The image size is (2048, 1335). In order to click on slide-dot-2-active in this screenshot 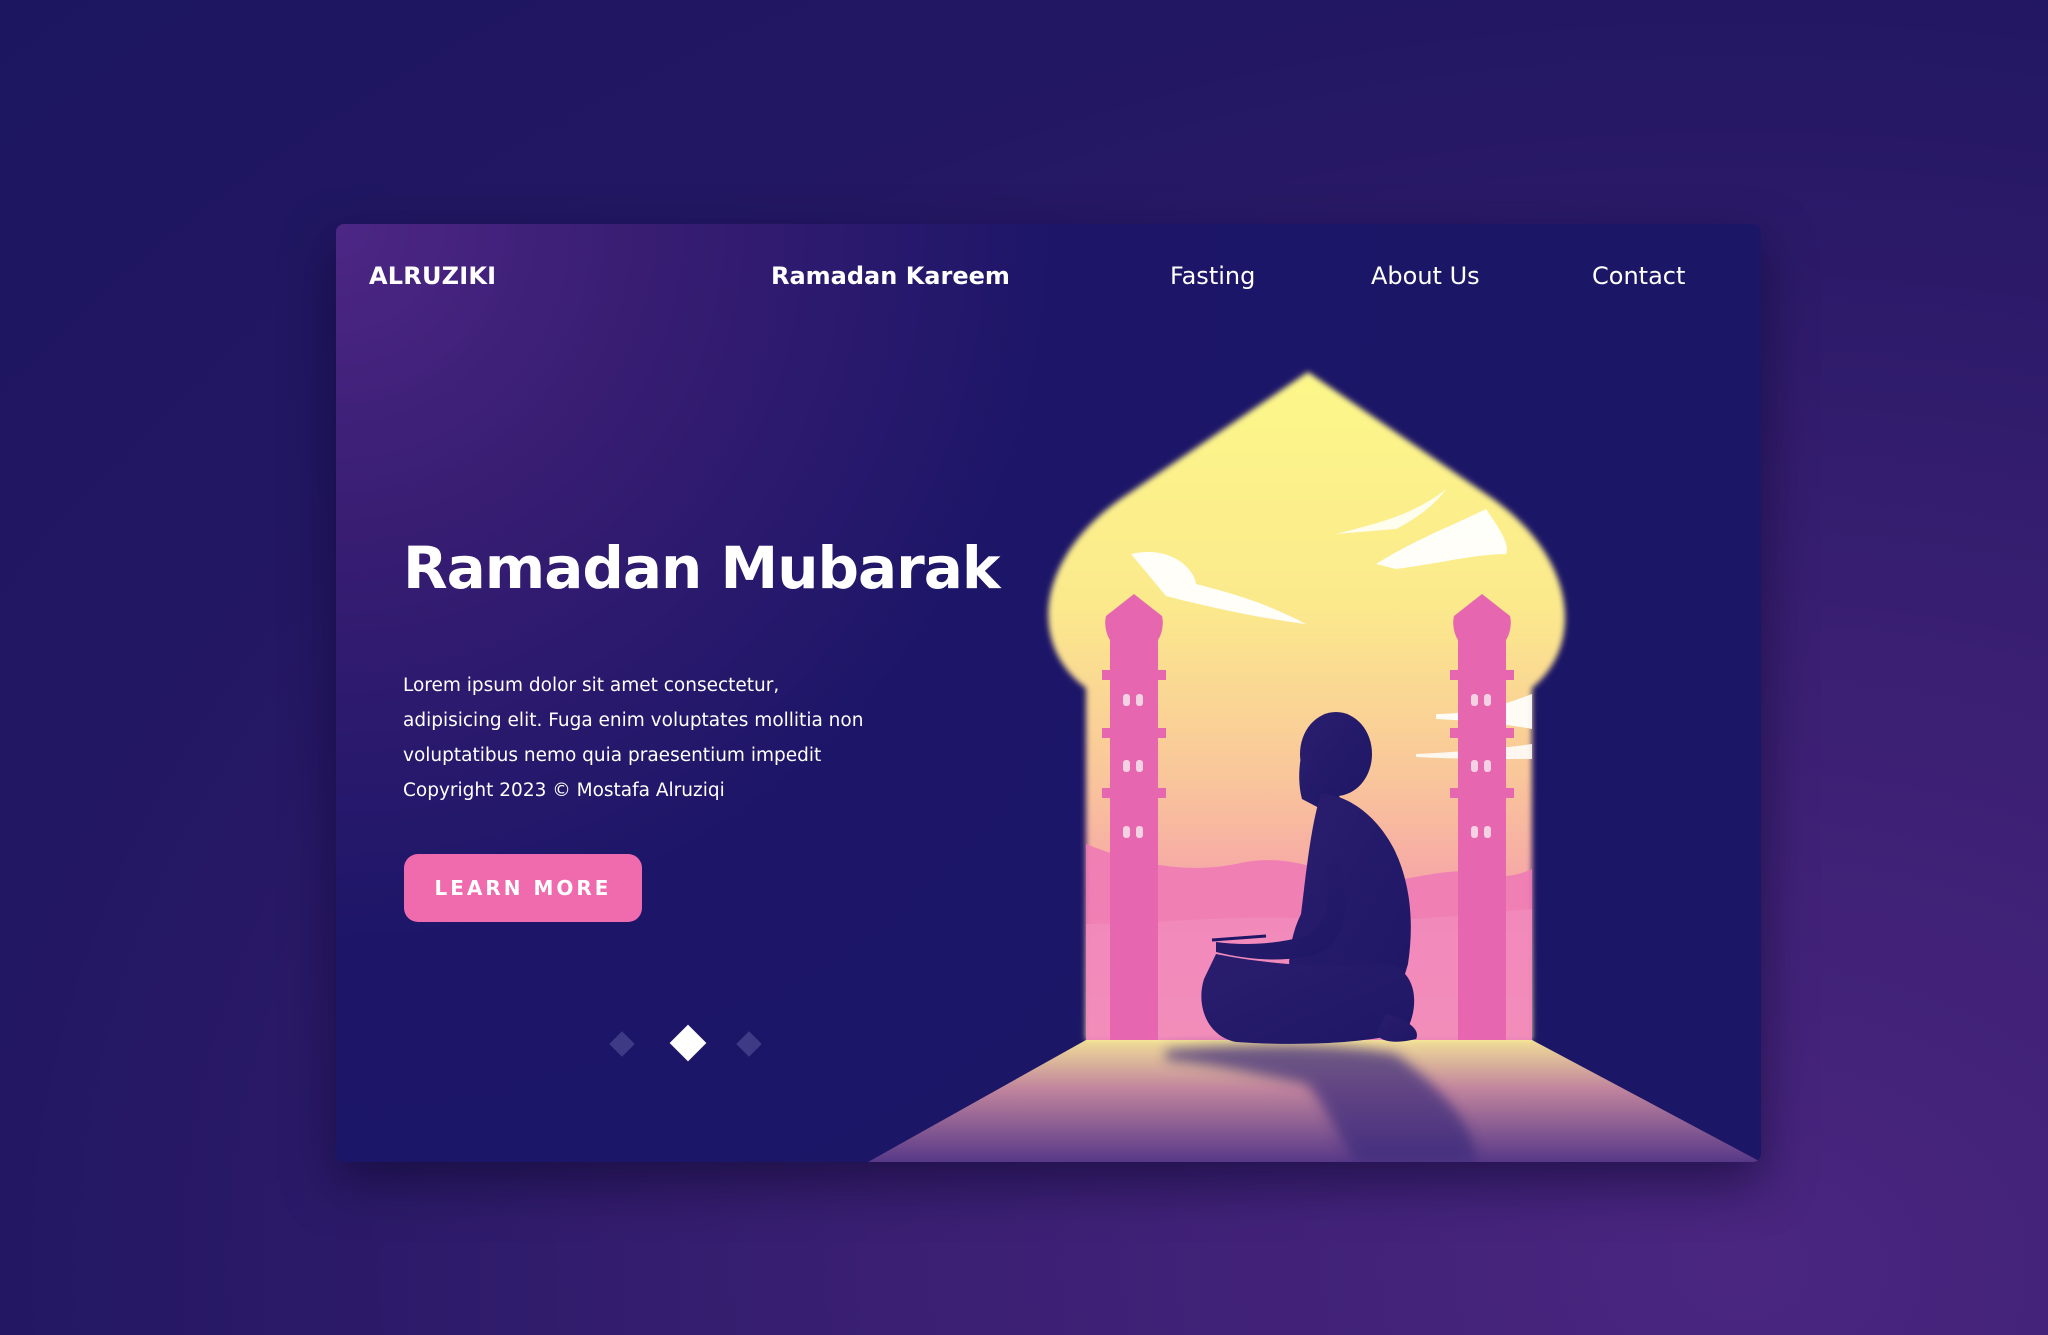, I will do `click(688, 1043)`.